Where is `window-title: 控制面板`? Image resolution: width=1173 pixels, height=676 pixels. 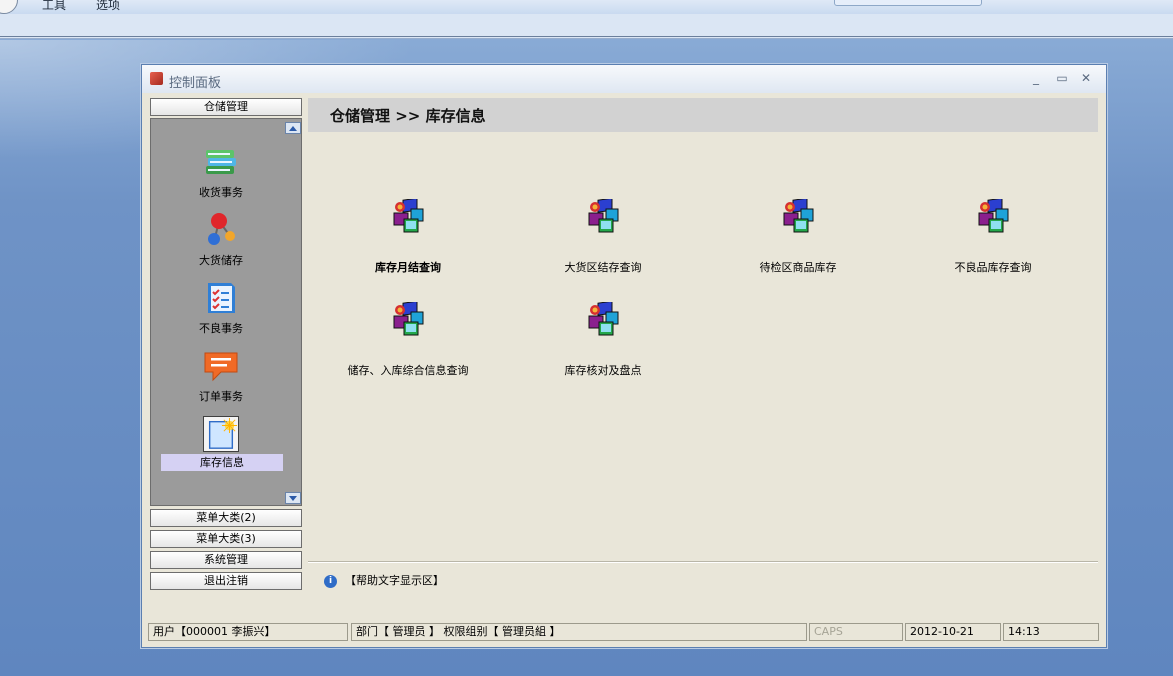
window-title: 控制面板 is located at coordinates (195, 83).